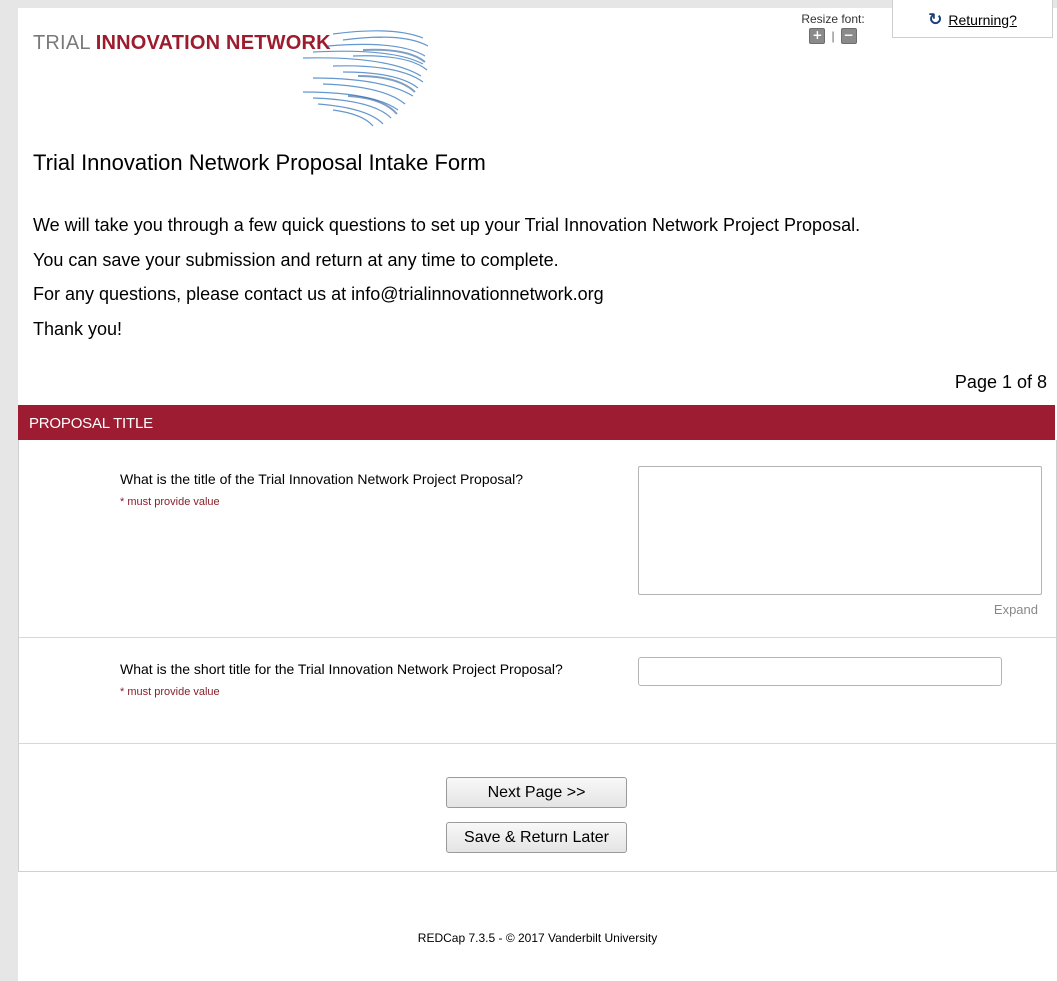 This screenshot has height=981, width=1057. What do you see at coordinates (365, 78) in the screenshot?
I see `logo-graphic-icon` at bounding box center [365, 78].